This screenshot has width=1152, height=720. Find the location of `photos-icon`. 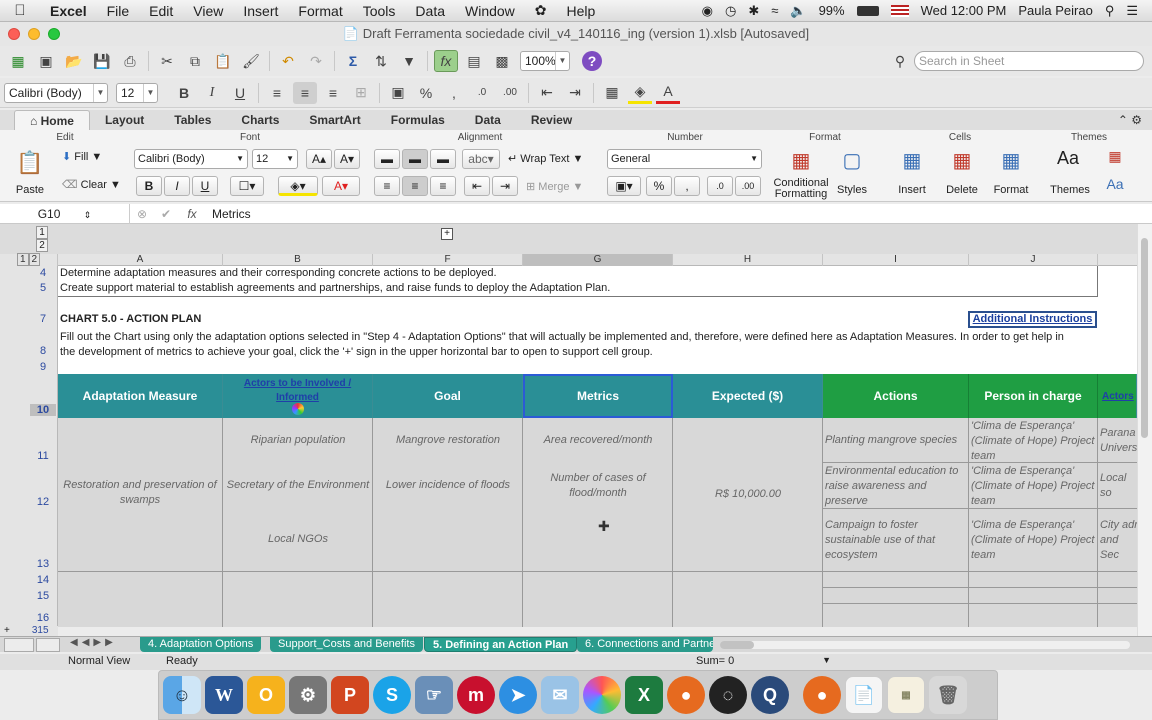

photos-icon is located at coordinates (602, 695).